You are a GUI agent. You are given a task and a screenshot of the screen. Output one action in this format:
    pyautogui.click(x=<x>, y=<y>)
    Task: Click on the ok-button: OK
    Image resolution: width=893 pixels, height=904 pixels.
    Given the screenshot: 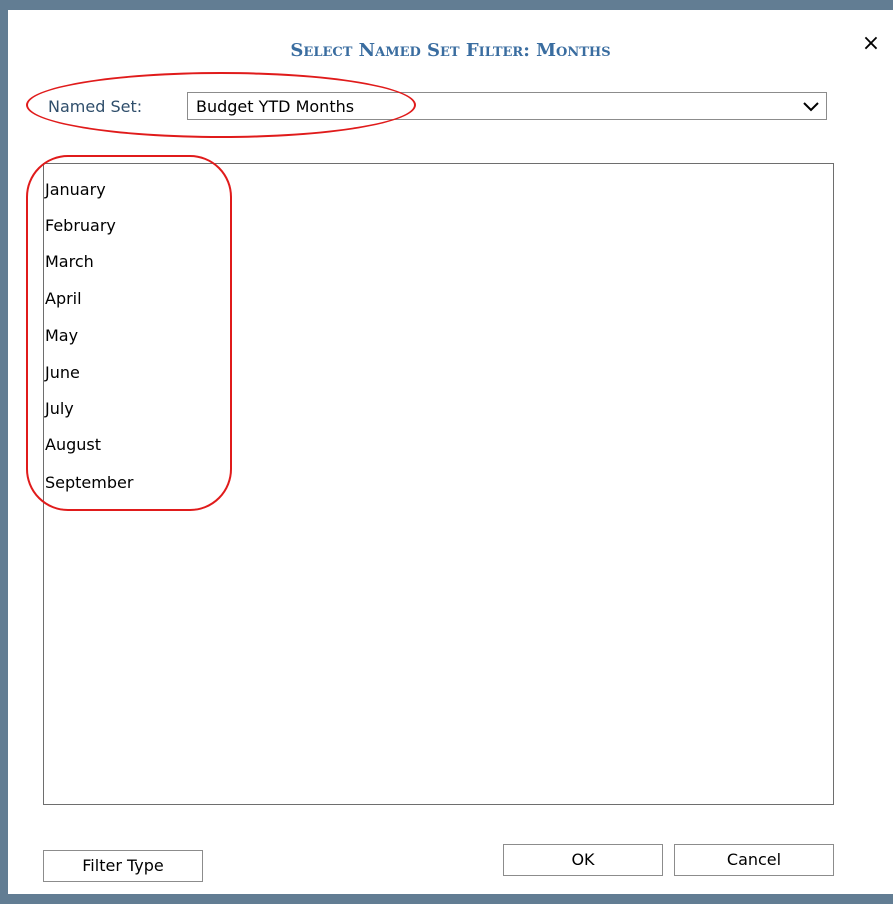 What is the action you would take?
    pyautogui.click(x=583, y=860)
    